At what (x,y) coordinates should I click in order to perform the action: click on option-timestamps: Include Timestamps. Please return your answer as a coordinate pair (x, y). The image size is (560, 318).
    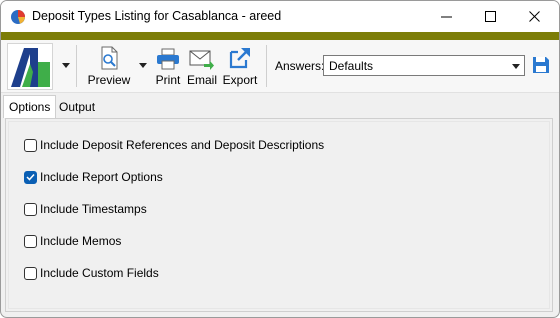
    Looking at the image, I should click on (85, 209).